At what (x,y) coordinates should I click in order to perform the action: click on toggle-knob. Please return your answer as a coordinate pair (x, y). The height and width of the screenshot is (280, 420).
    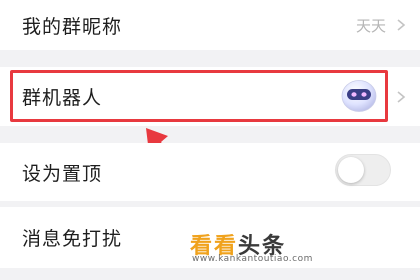
    Looking at the image, I should click on (351, 170).